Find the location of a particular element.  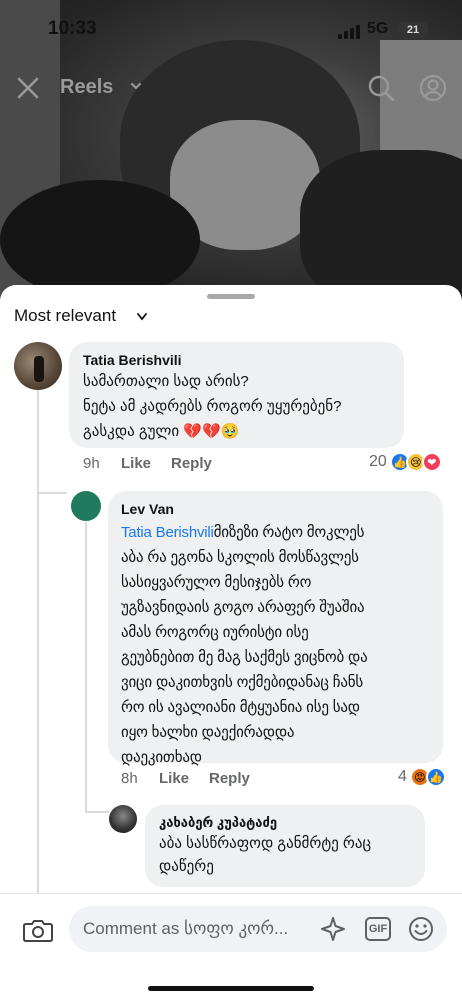

comment-line: დაეკითხად is located at coordinates (161, 757).